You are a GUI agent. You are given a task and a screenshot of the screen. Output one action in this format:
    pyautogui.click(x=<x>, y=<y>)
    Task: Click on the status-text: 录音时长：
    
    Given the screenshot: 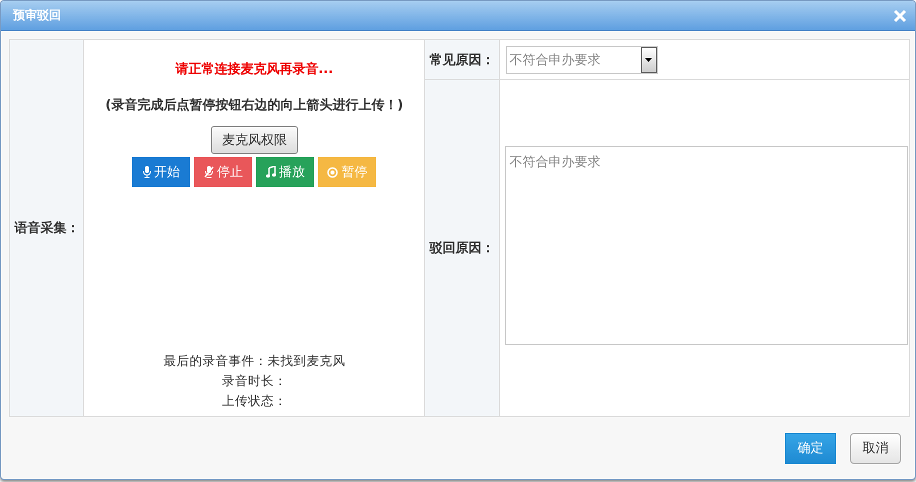 What is the action you would take?
    pyautogui.click(x=254, y=381)
    